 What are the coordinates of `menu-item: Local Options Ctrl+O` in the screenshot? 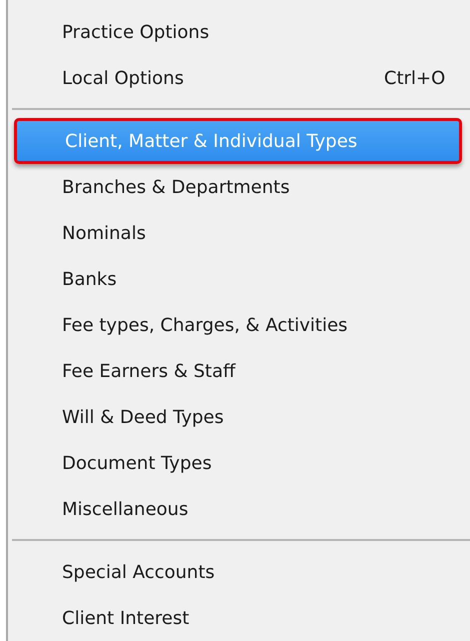 It's located at (239, 78).